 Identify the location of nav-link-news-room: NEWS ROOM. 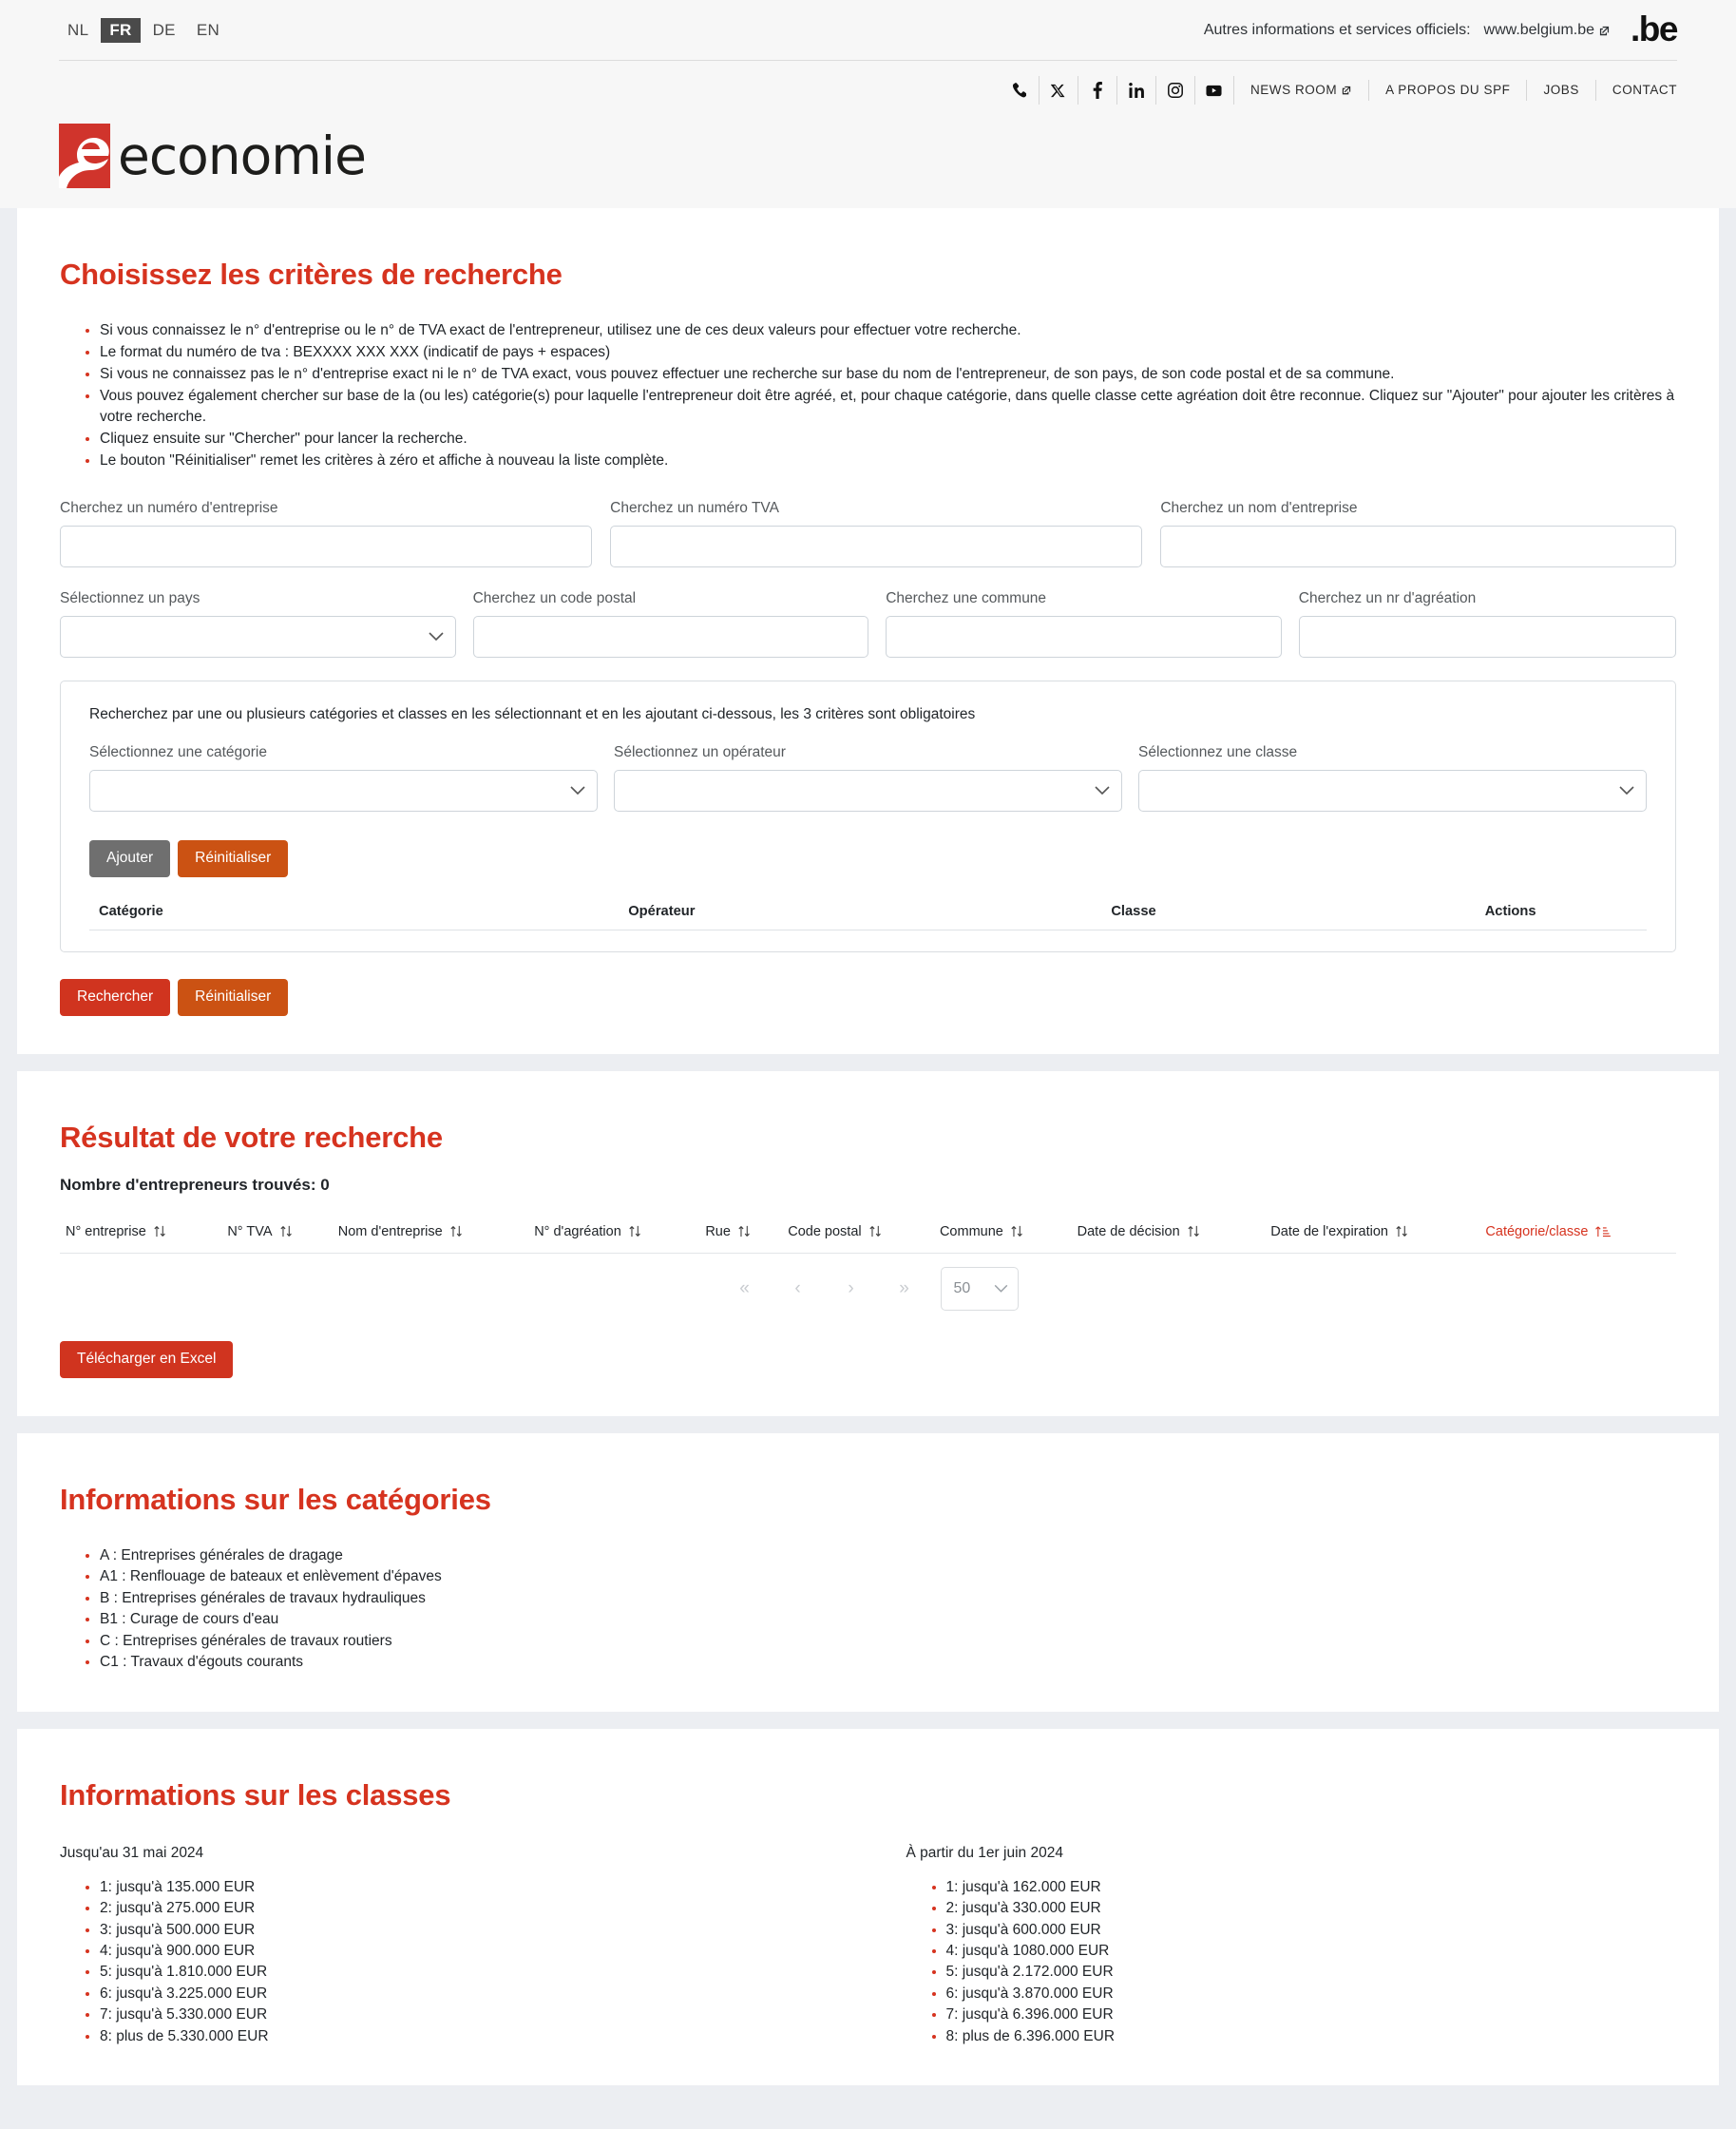
(1302, 90).